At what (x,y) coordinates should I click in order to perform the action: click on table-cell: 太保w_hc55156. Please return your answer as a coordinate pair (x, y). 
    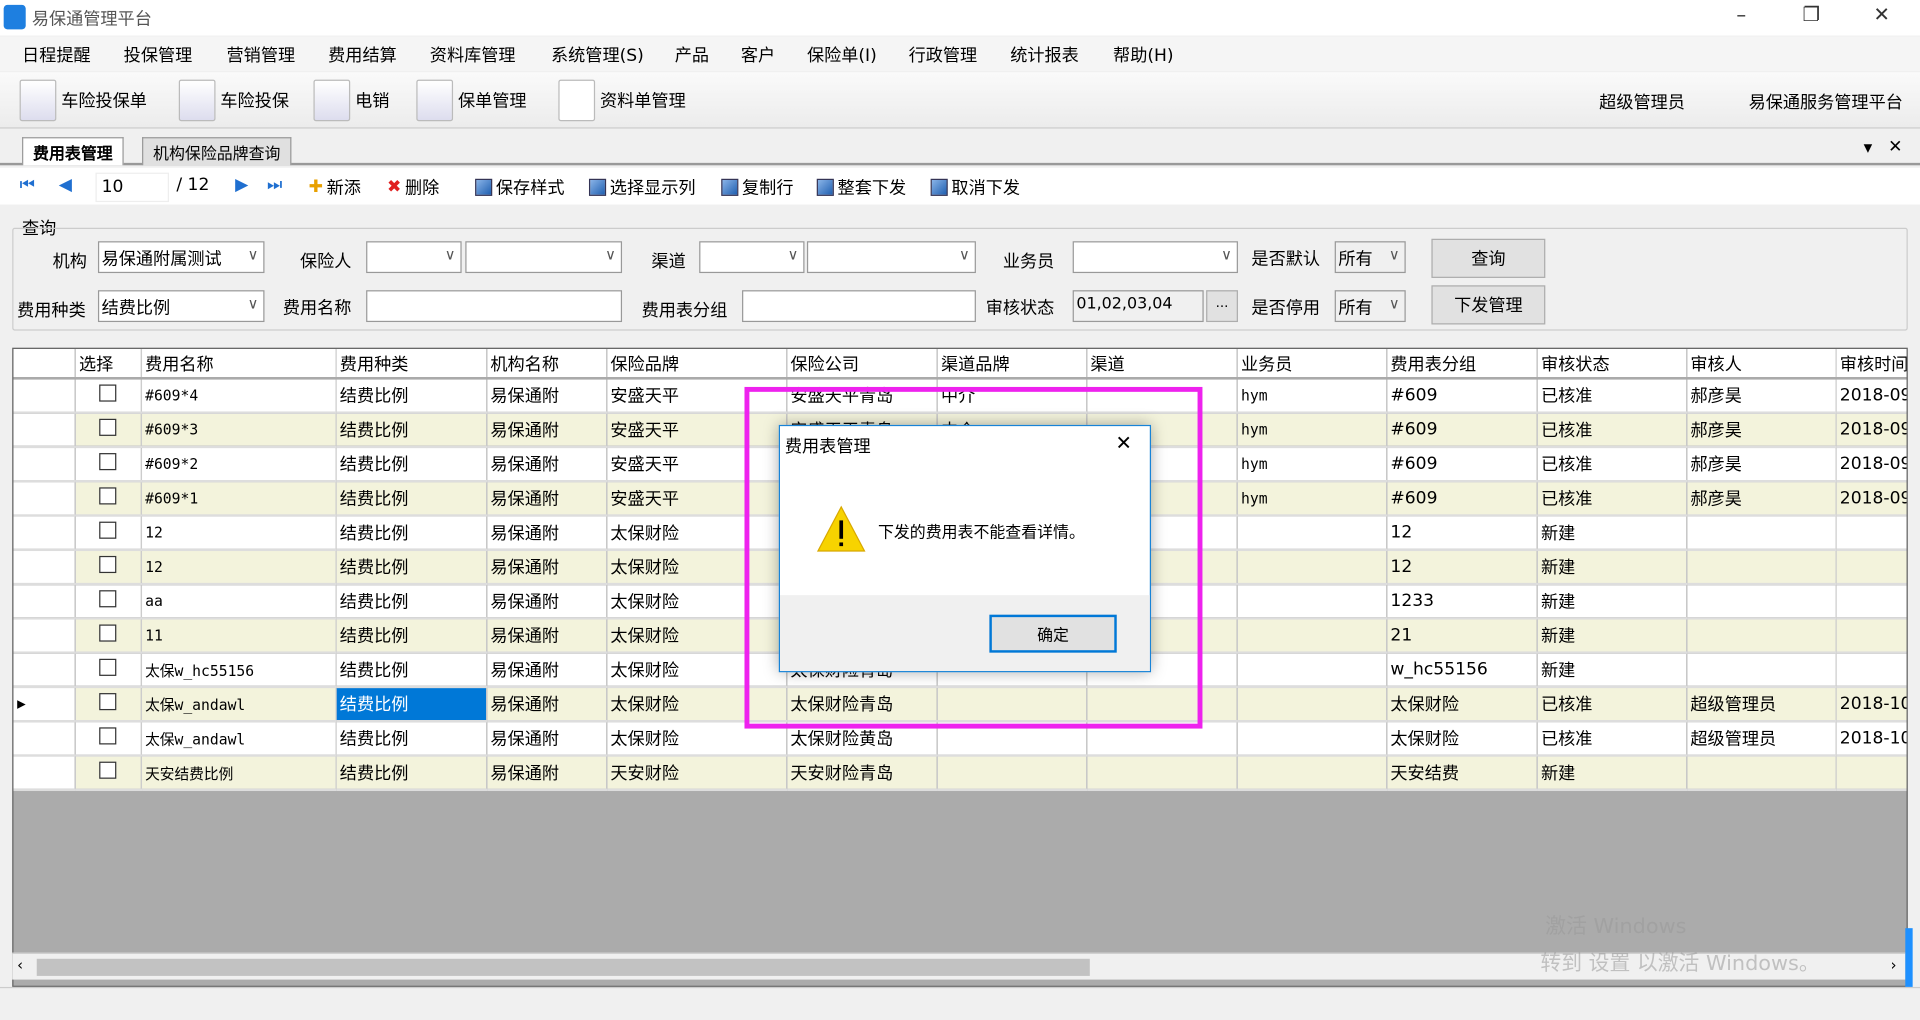
    Looking at the image, I should click on (238, 670).